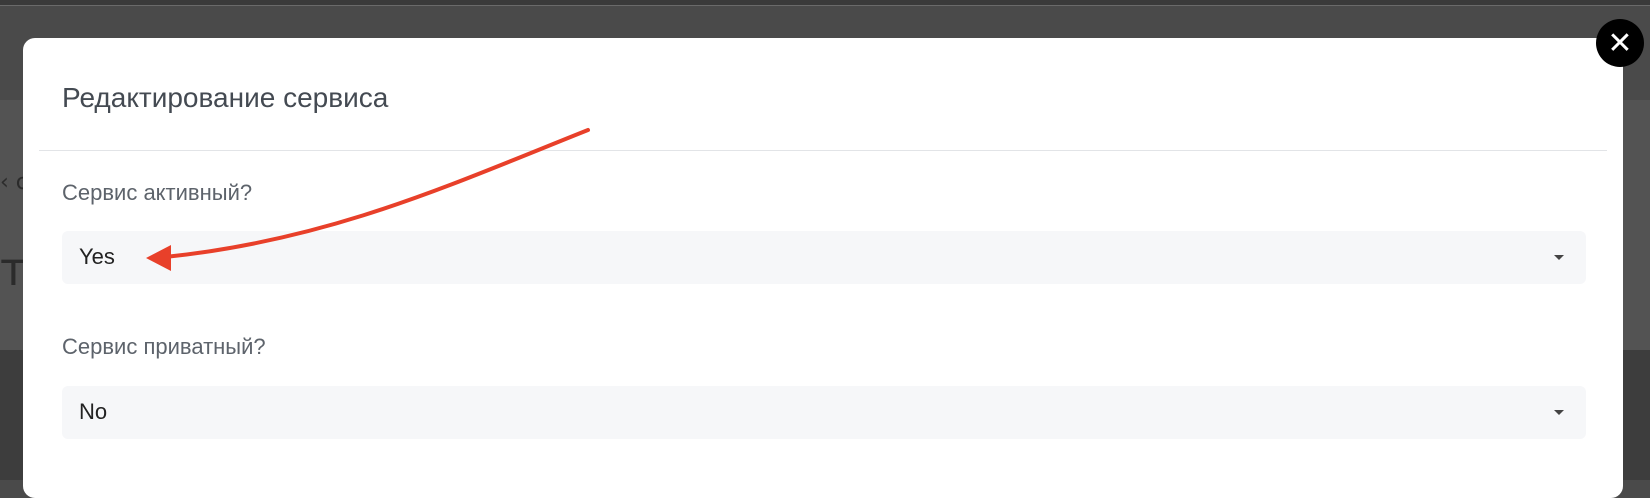  I want to click on close-button: ✕, so click(1620, 43).